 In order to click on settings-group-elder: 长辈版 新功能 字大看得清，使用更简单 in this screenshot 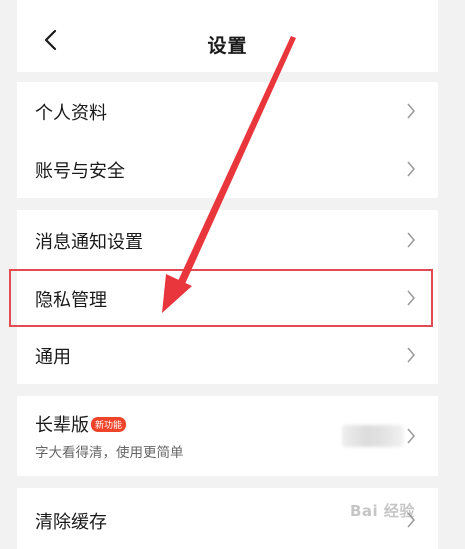, I will do `click(227, 436)`.